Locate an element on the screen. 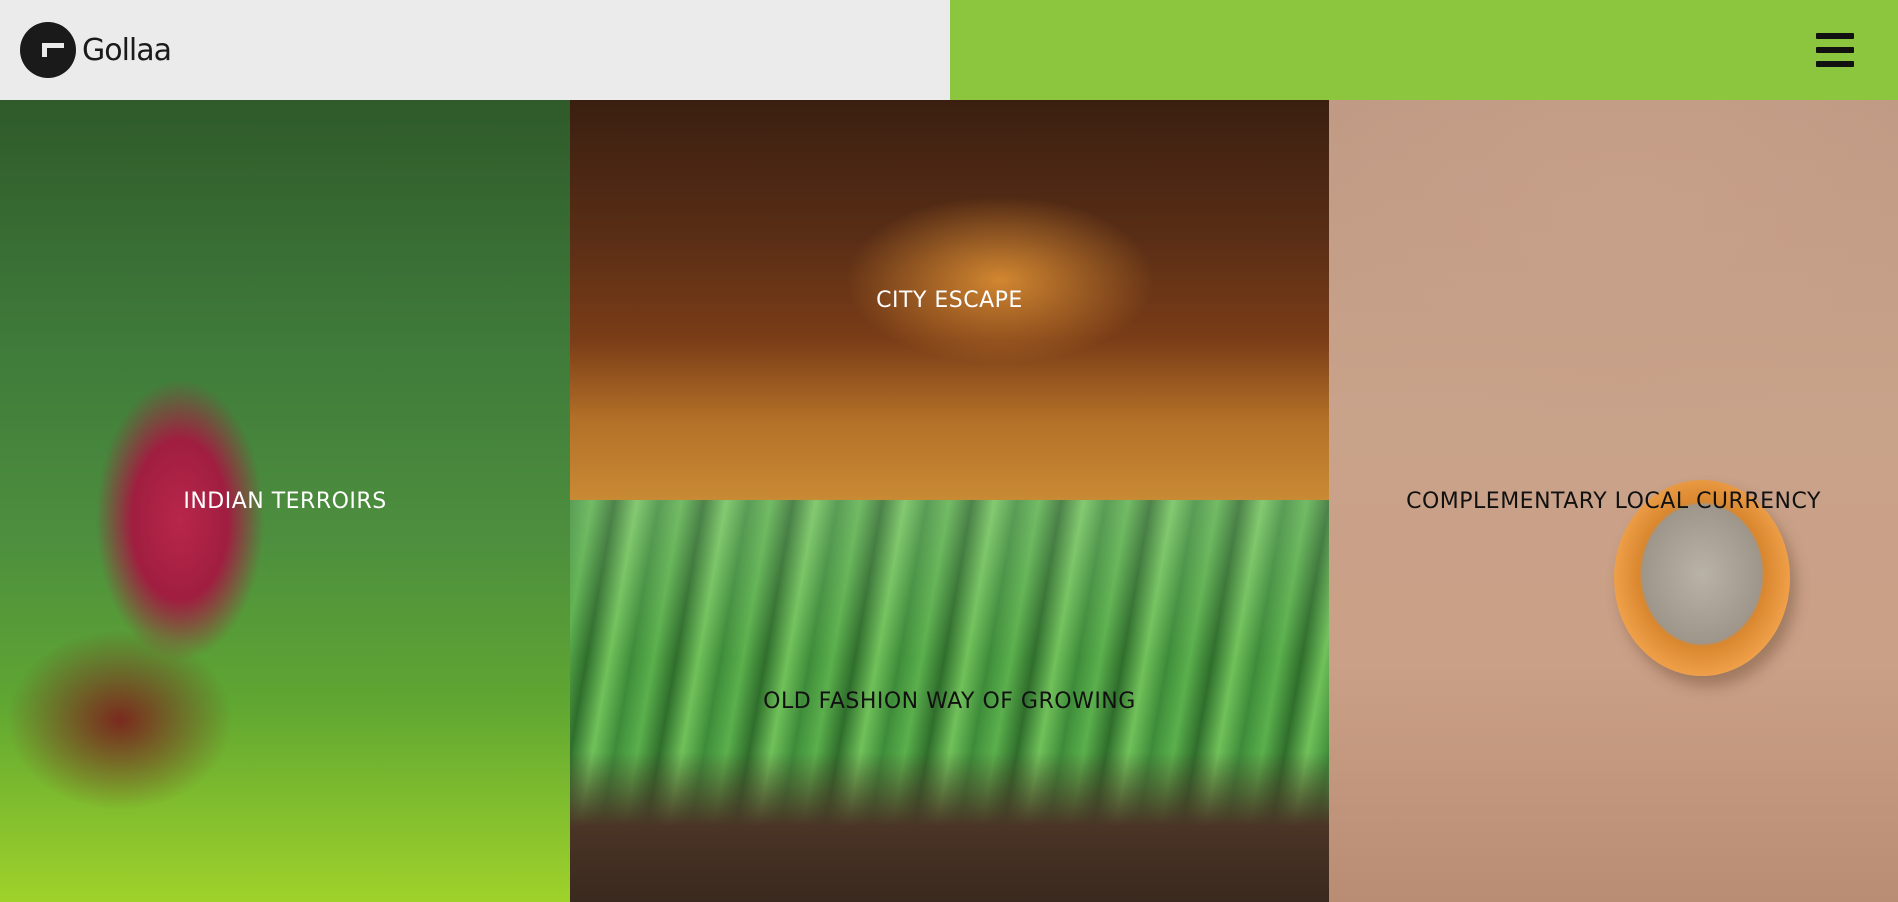 The width and height of the screenshot is (1898, 902). tile-title: COMPLEMENTARY LOCAL CURRENCY is located at coordinates (1613, 501).